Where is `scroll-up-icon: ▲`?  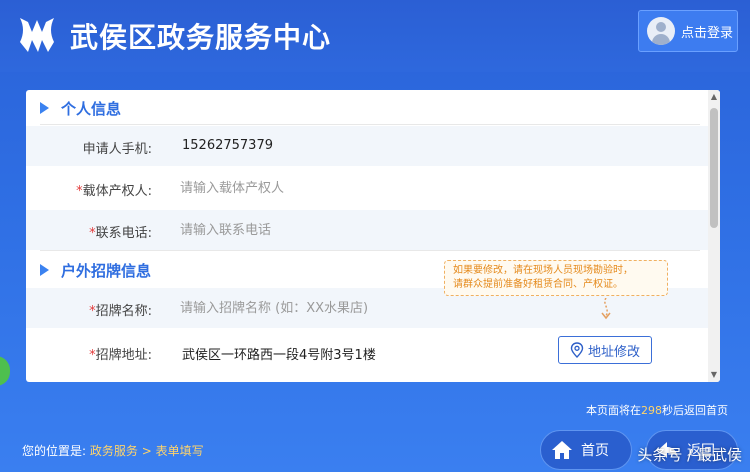 scroll-up-icon: ▲ is located at coordinates (714, 97).